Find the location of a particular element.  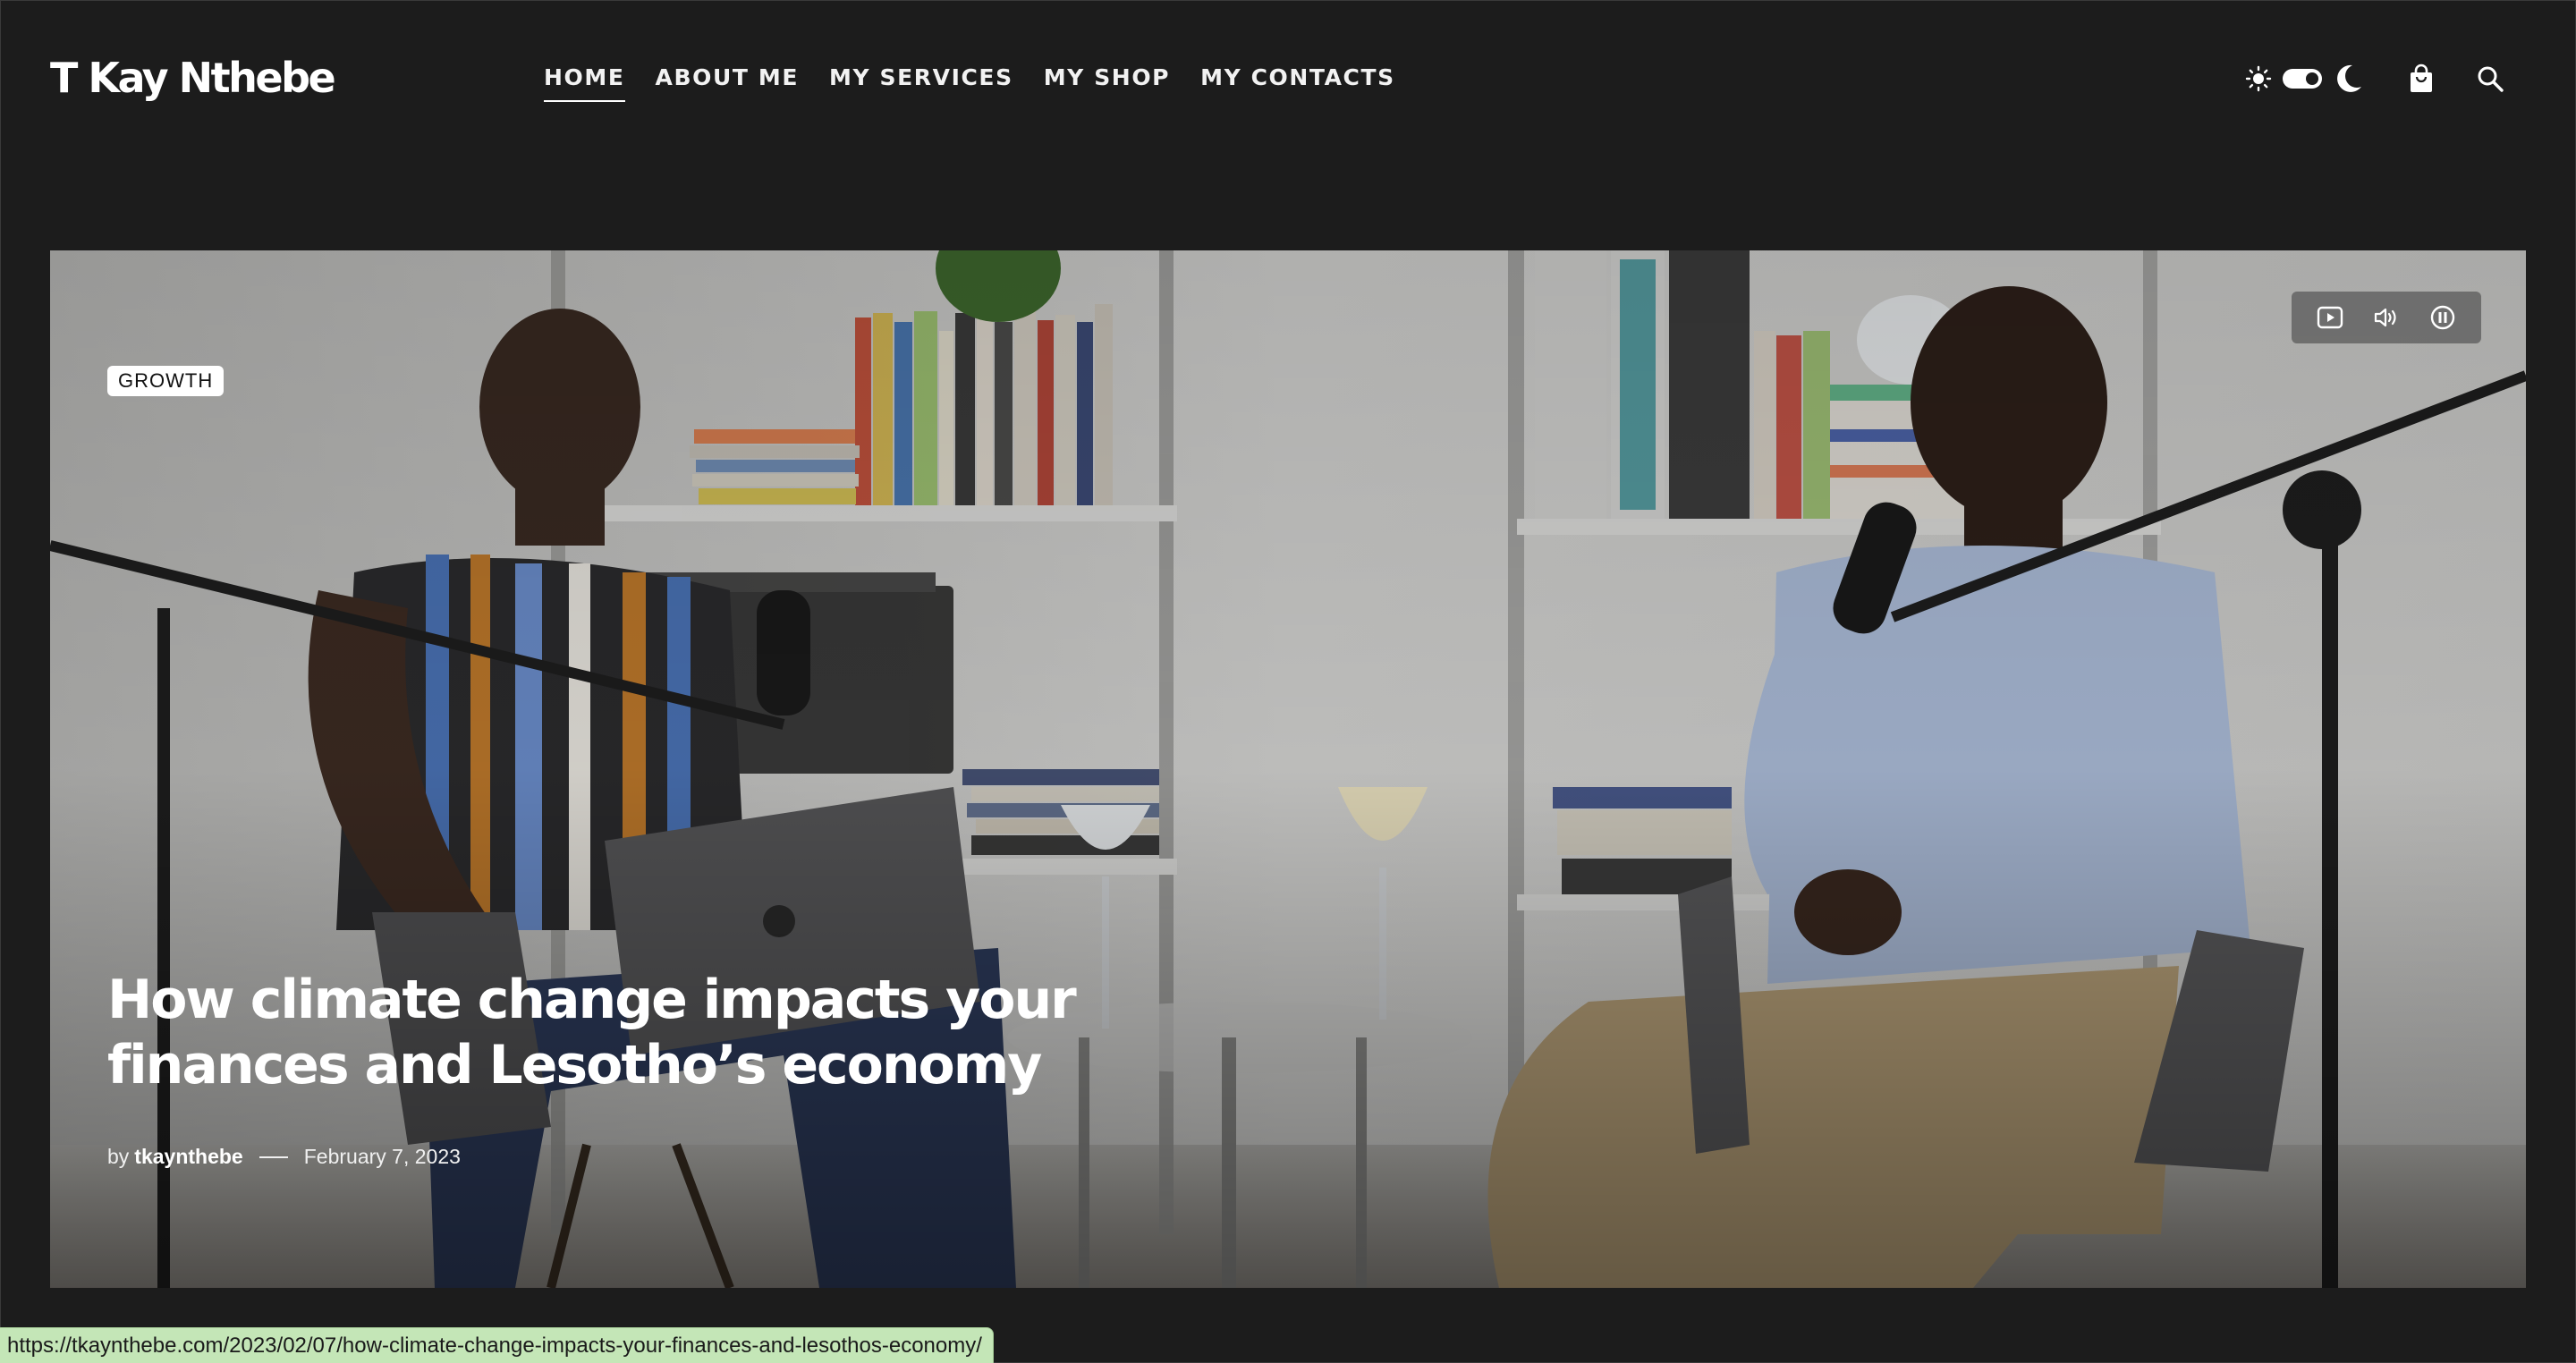

theme-toggle is located at coordinates (2302, 79).